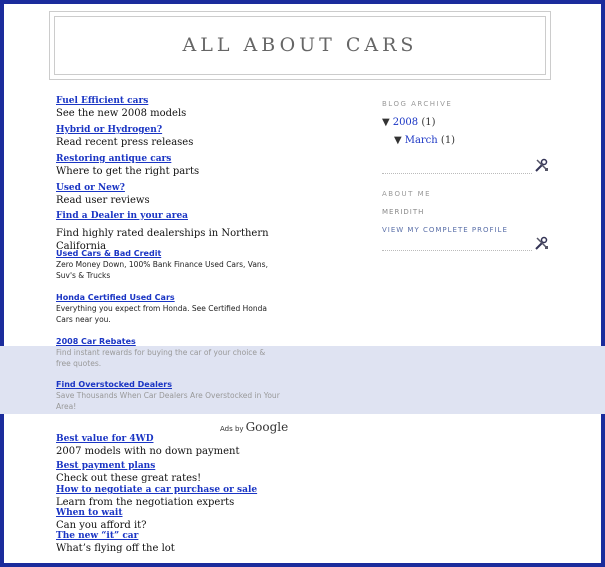 This screenshot has width=605, height=567. What do you see at coordinates (127, 159) in the screenshot?
I see `post-link: Restoring antique cars` at bounding box center [127, 159].